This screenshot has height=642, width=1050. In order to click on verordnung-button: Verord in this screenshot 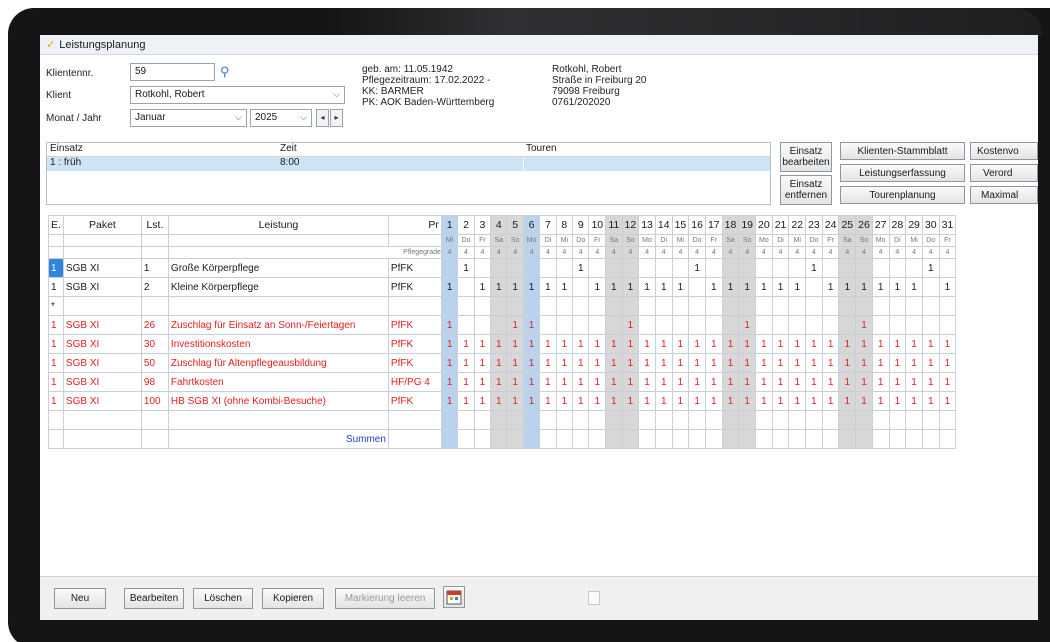, I will do `click(1004, 173)`.